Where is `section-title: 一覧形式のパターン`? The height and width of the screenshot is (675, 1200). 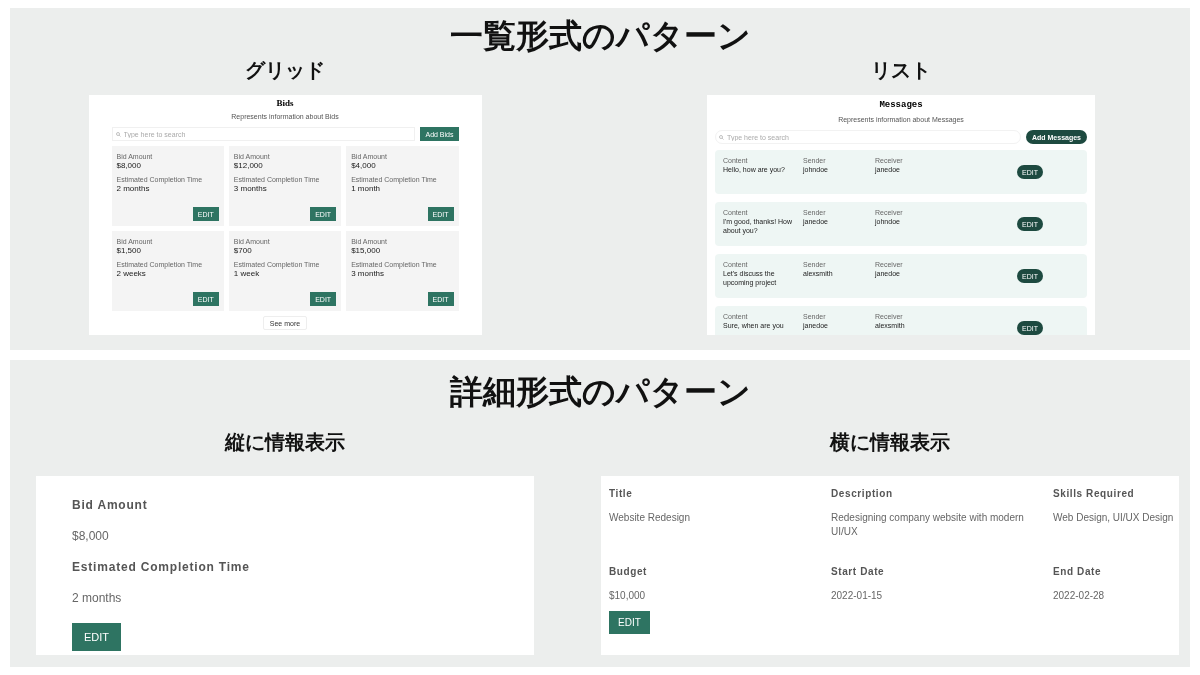 section-title: 一覧形式のパターン is located at coordinates (600, 36).